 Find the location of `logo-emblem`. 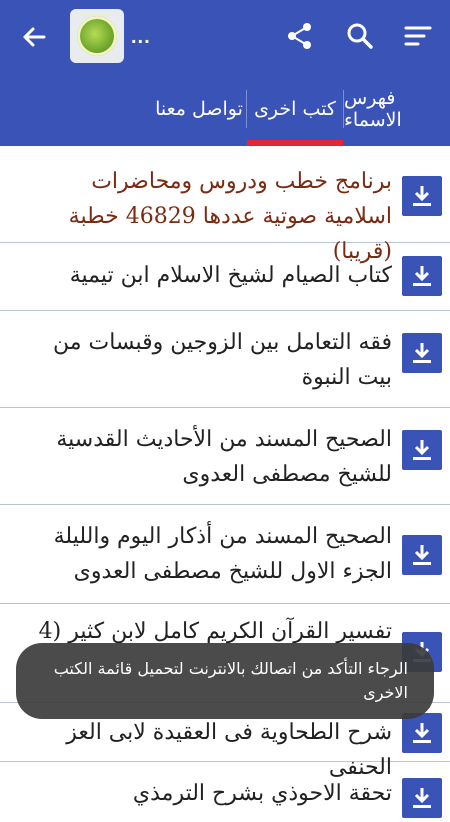

logo-emblem is located at coordinates (97, 36).